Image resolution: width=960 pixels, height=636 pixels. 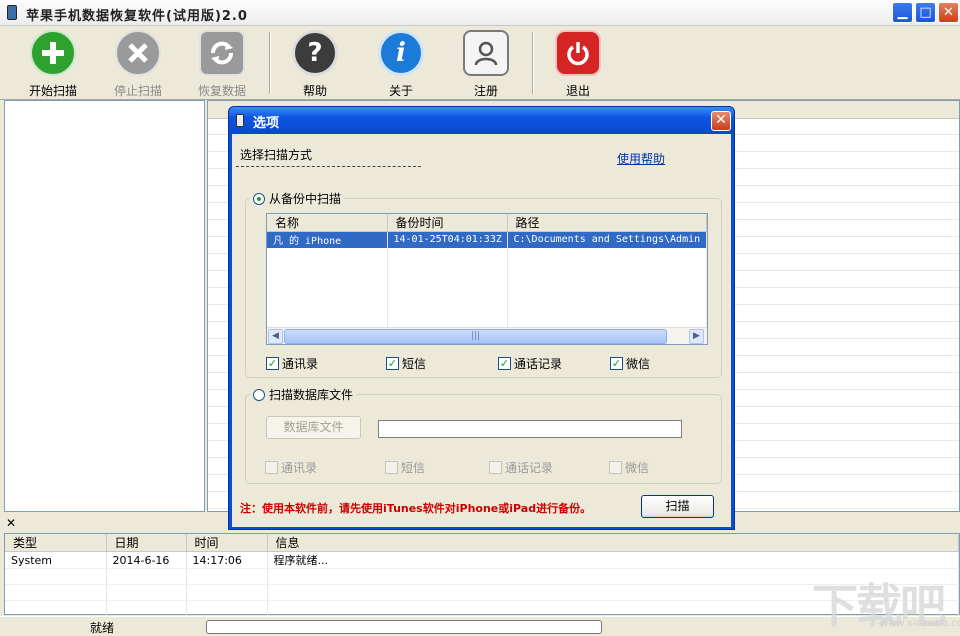 I want to click on contacts-checkbox: ✓ 通讯录, so click(x=292, y=363).